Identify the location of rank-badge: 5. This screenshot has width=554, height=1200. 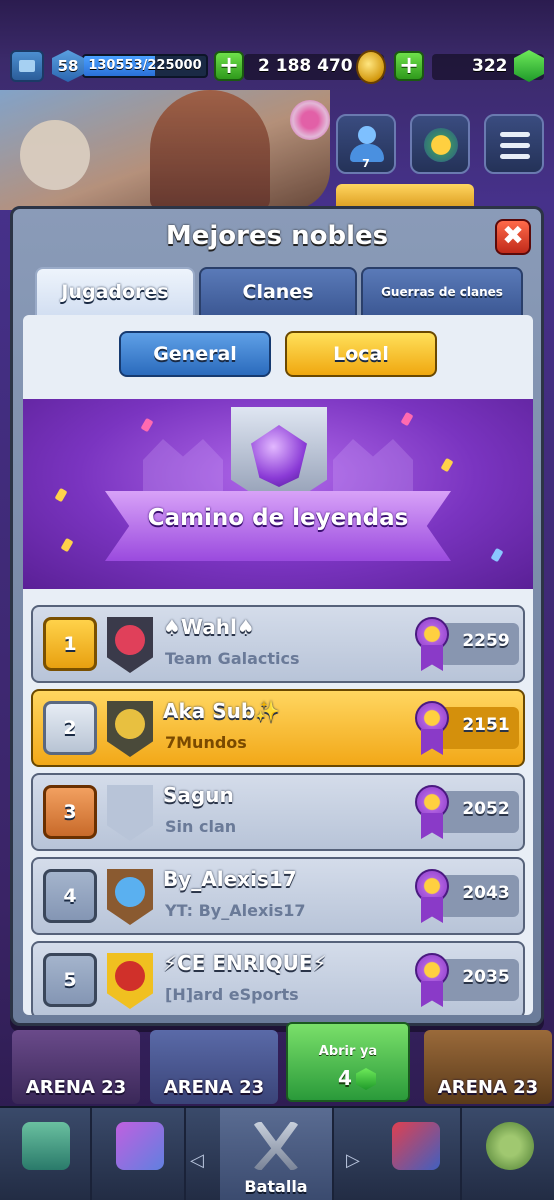
(70, 980).